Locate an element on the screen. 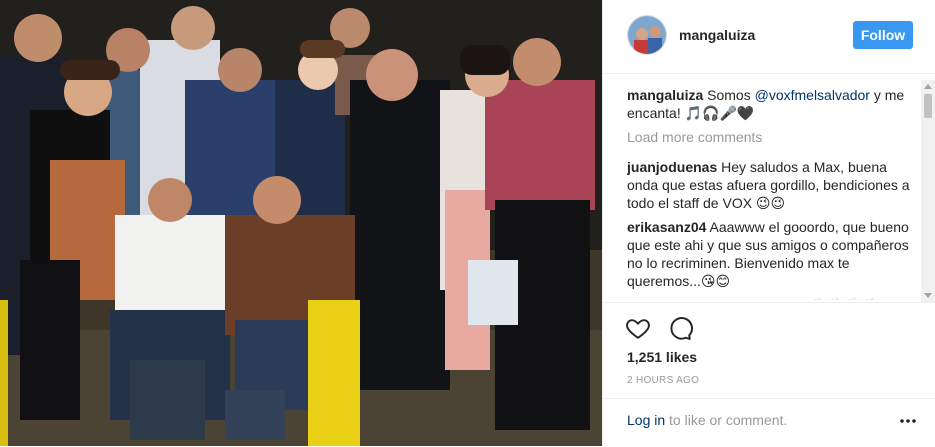 This screenshot has height=447, width=935. post-footer: Log in to like or comment. is located at coordinates (769, 422).